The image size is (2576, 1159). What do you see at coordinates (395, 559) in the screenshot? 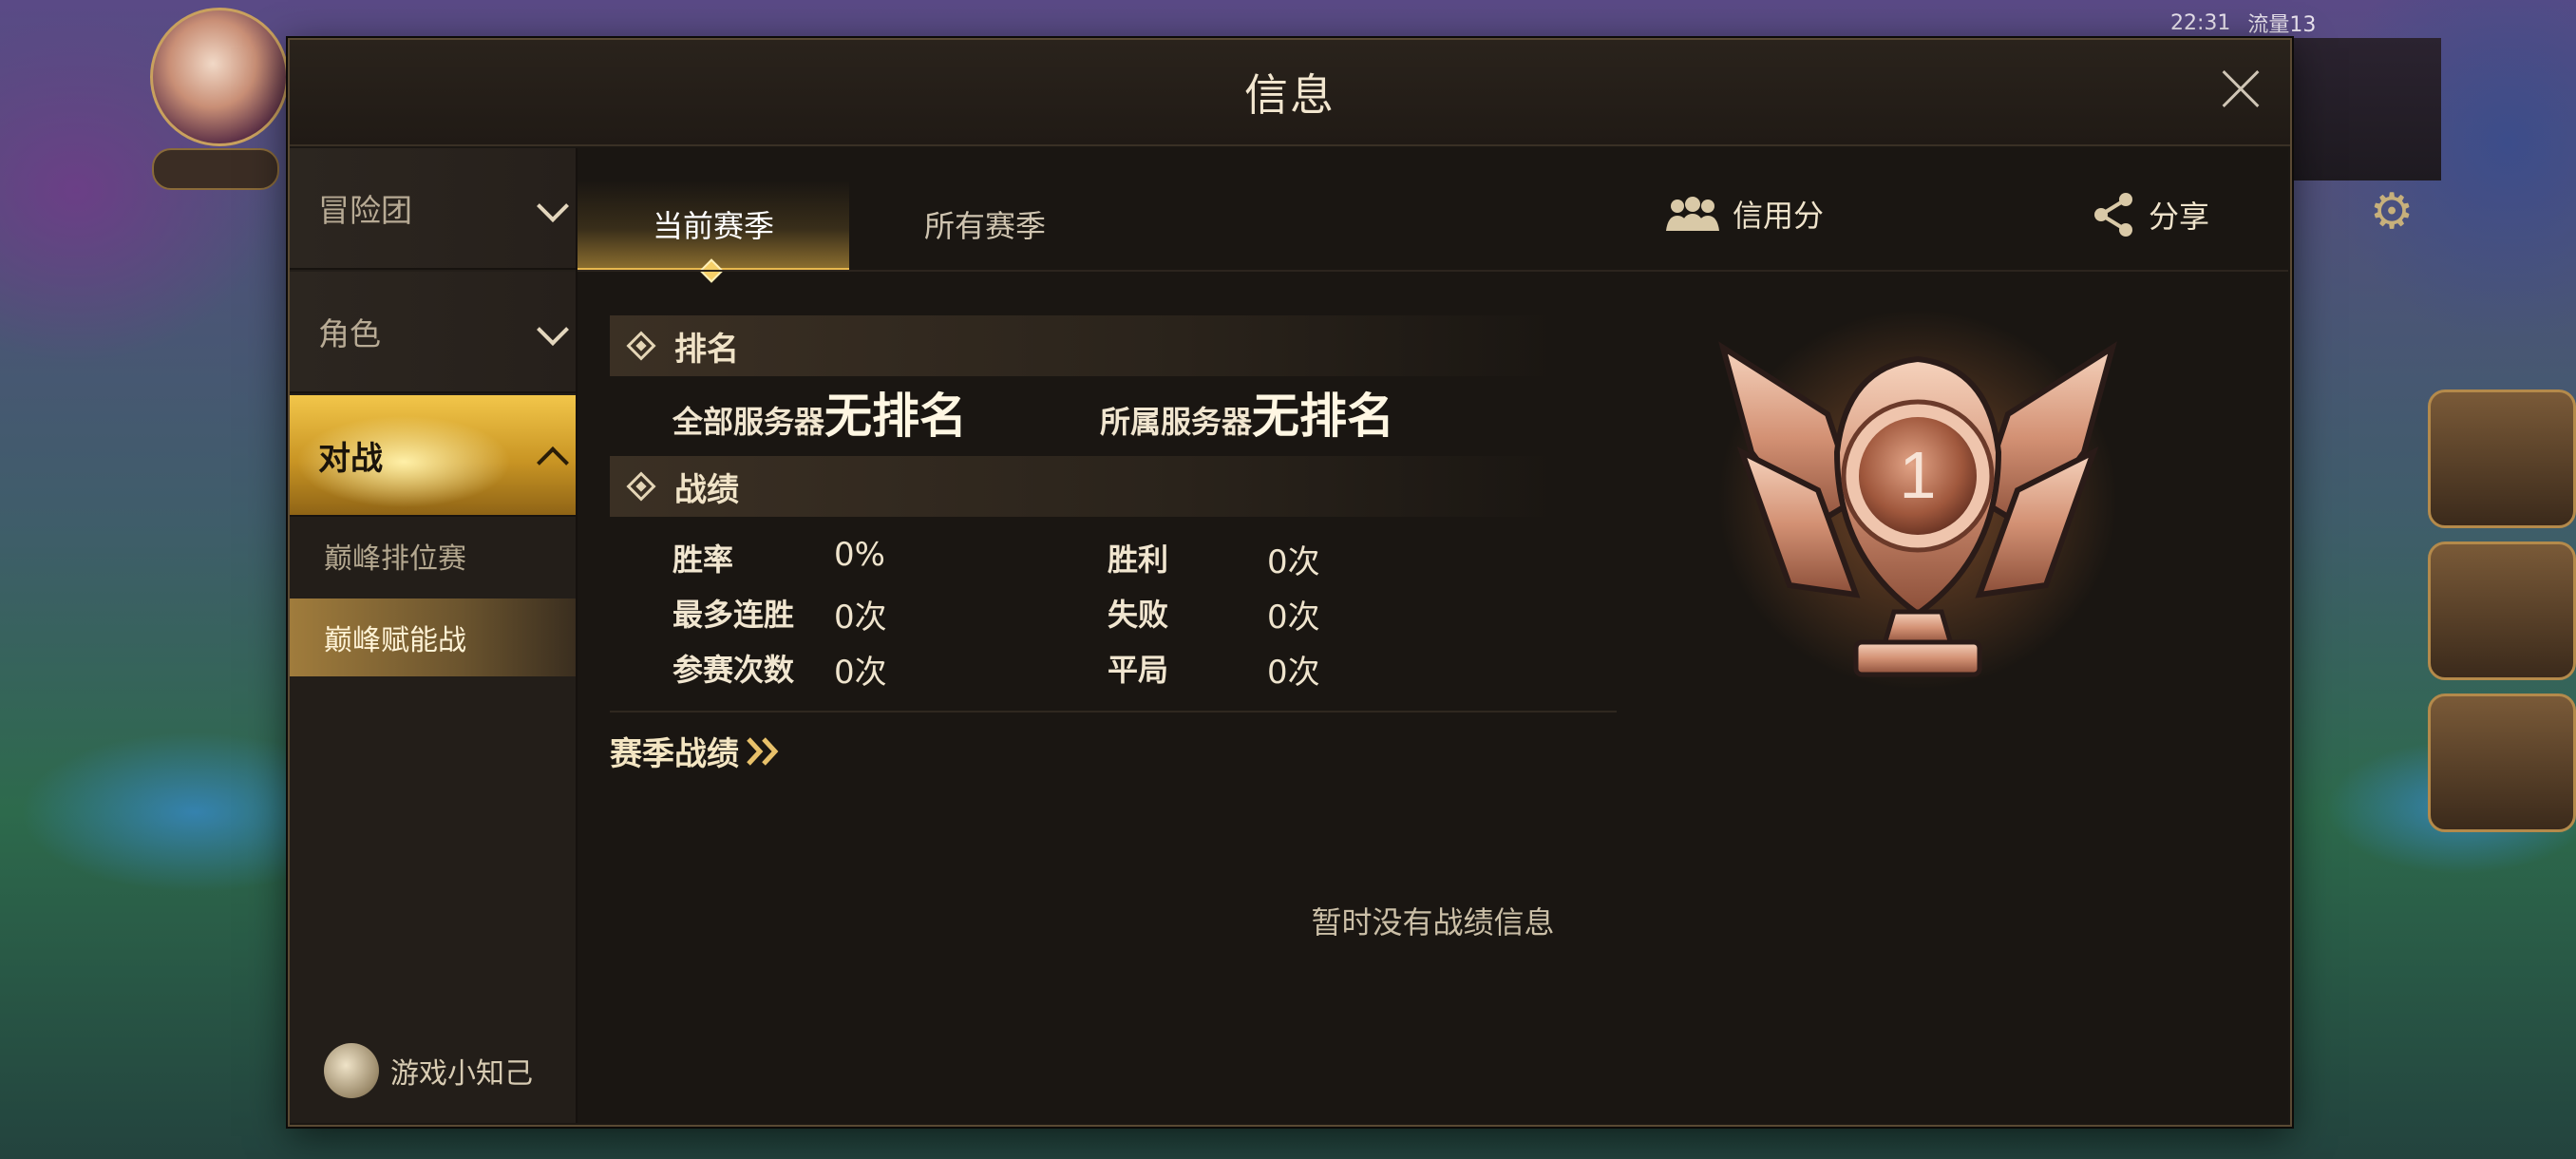
I see `subitem-label: 巅峰排位赛` at bounding box center [395, 559].